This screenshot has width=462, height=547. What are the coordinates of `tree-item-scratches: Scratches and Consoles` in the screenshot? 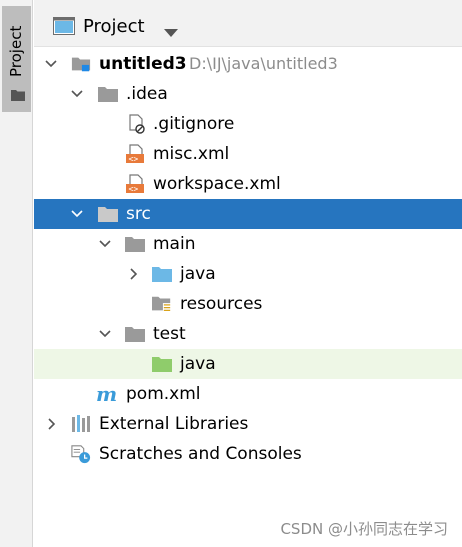 It's located at (248, 454).